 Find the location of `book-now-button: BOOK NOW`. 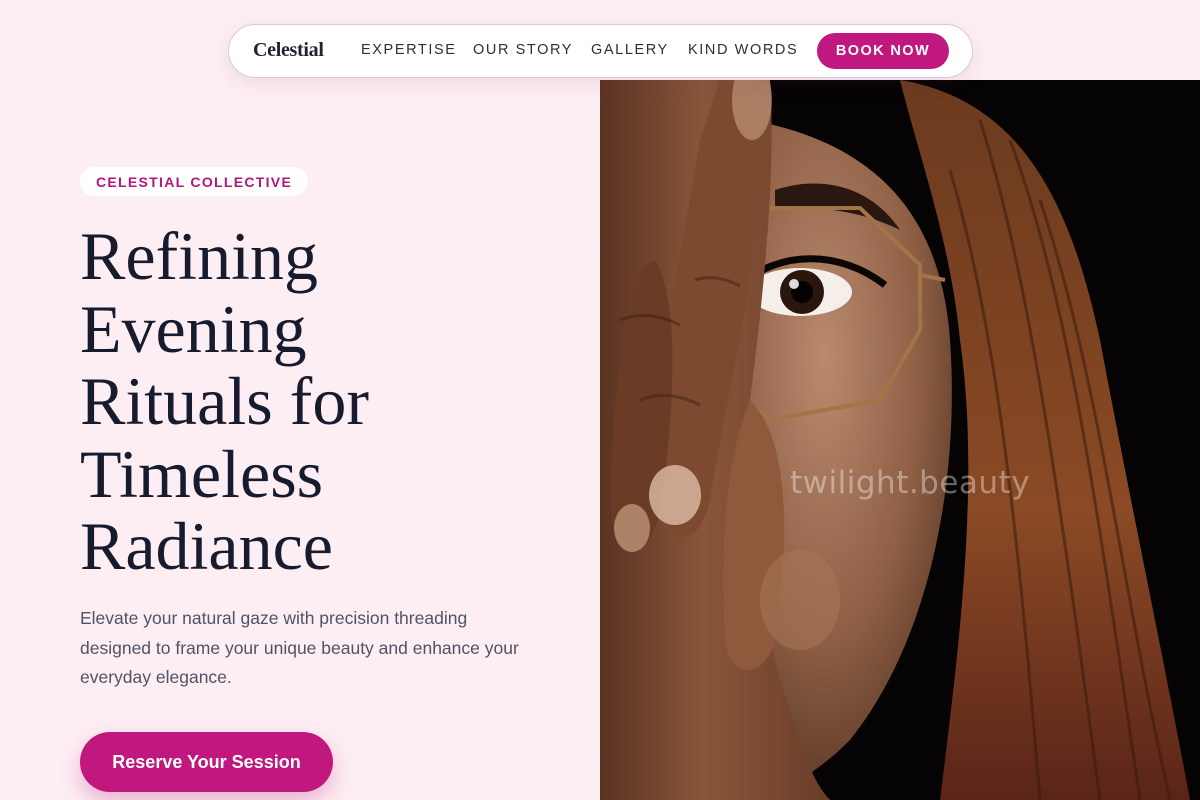

book-now-button: BOOK NOW is located at coordinates (883, 51).